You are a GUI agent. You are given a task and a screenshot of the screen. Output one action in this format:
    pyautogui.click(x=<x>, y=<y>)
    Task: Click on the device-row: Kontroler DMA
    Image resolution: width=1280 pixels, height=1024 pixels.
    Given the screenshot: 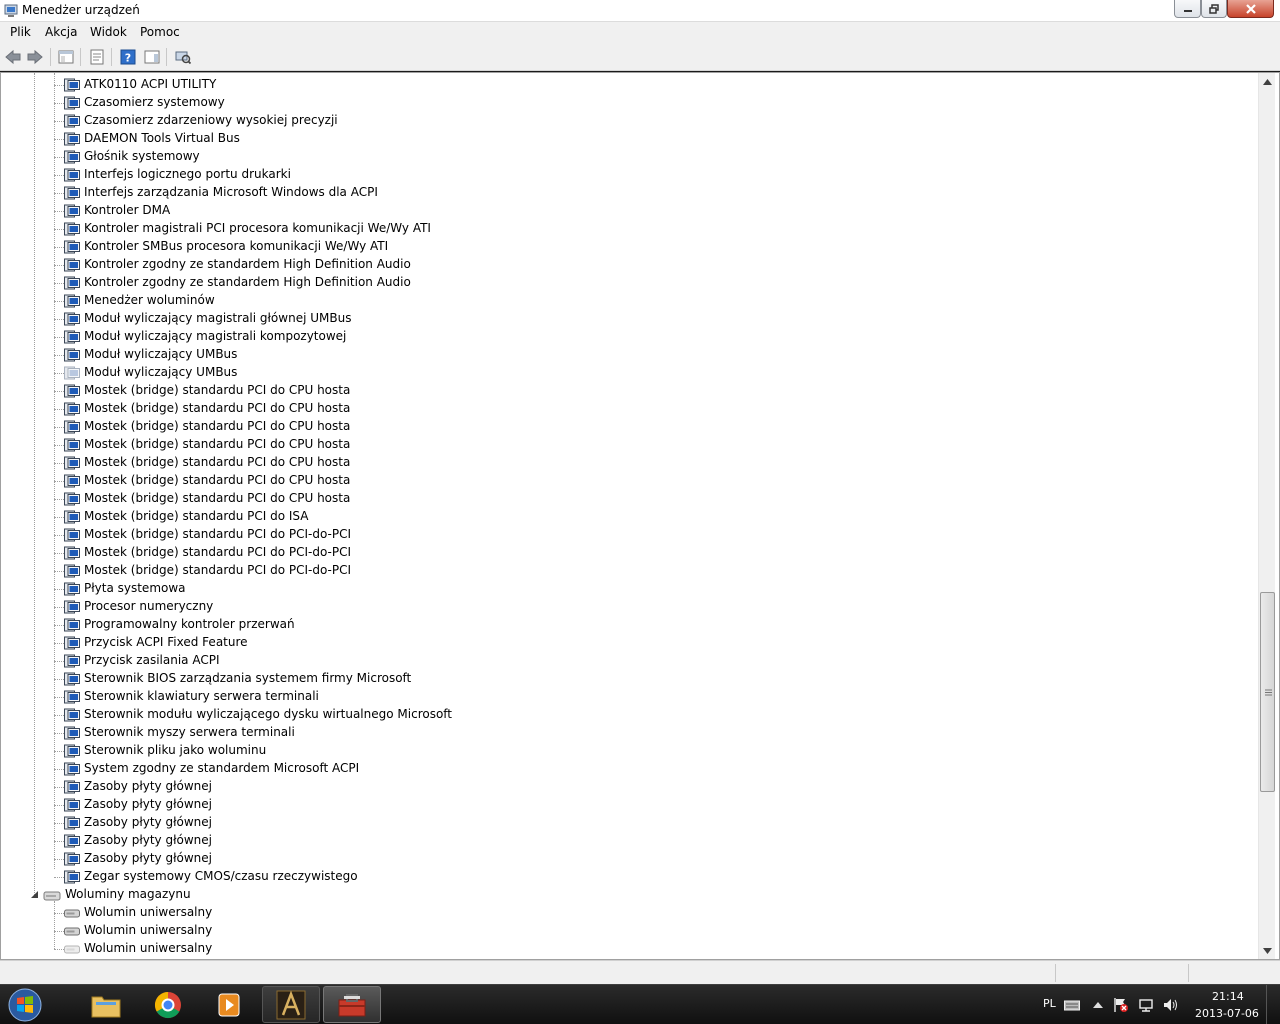 What is the action you would take?
    pyautogui.click(x=601, y=211)
    